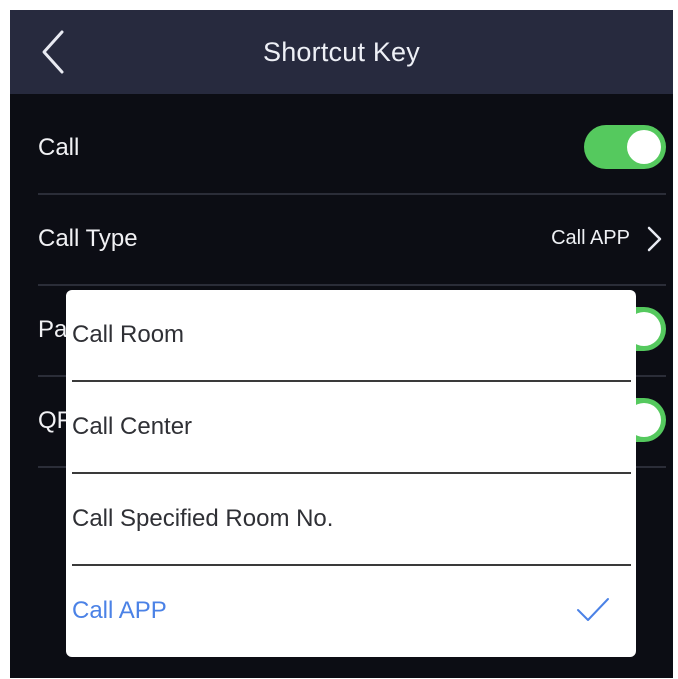  I want to click on toggle-knob, so click(644, 147).